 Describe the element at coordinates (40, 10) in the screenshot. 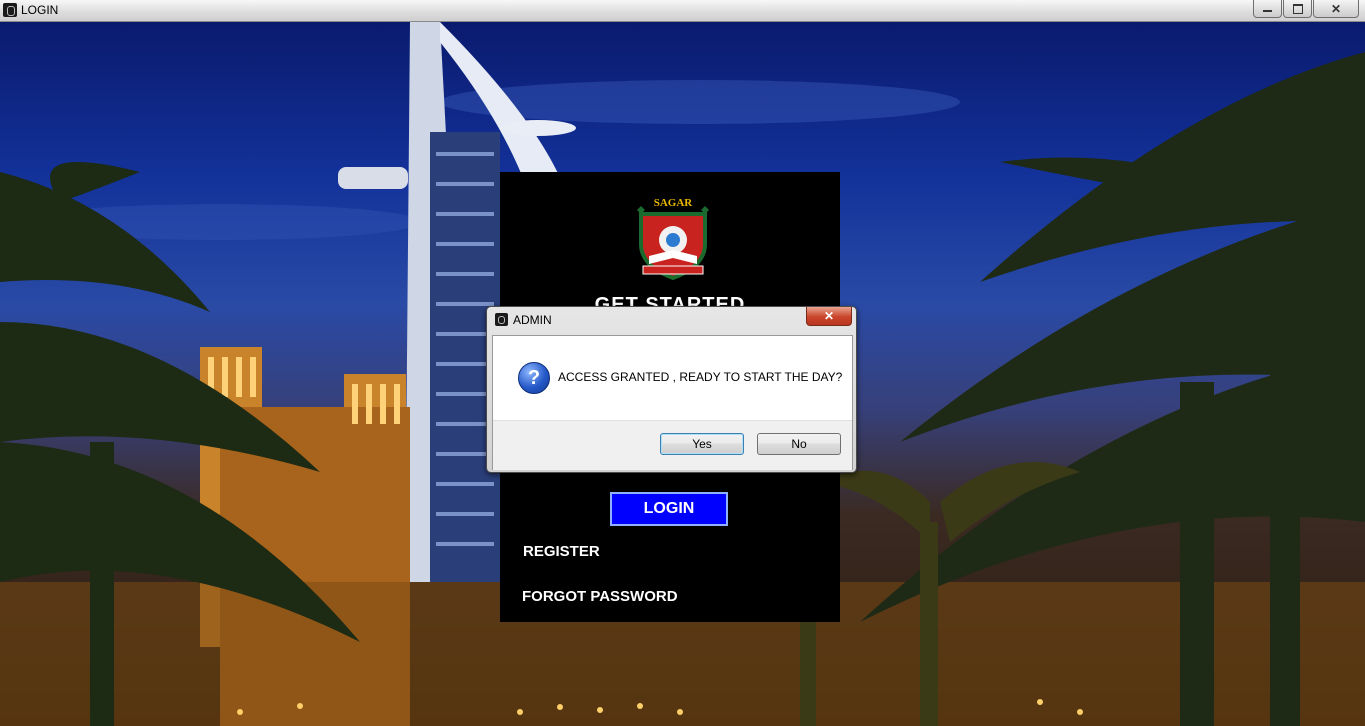

I see `window-title: LOGIN` at that location.